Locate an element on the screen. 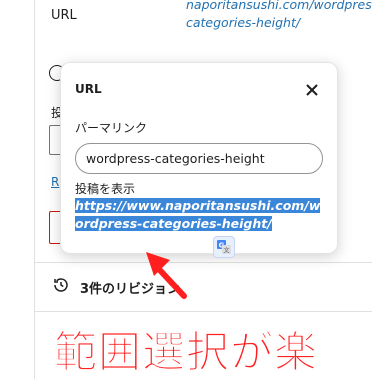 The height and width of the screenshot is (379, 372). background-link-fragment: R is located at coordinates (55, 182).